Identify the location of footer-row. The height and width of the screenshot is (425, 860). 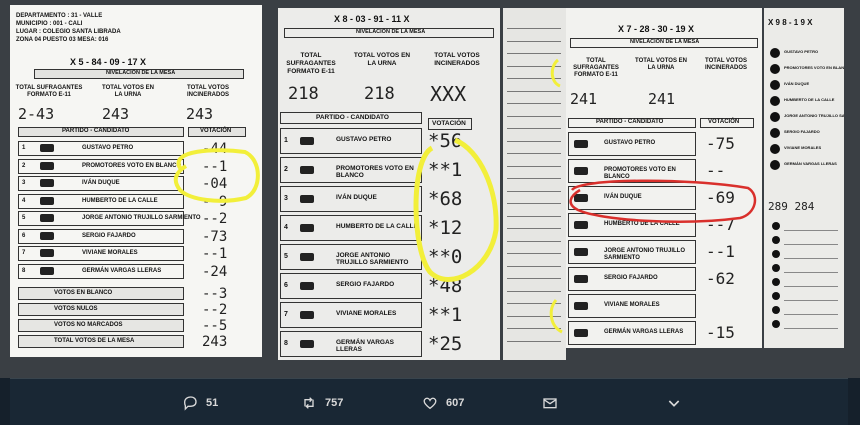
(101, 309).